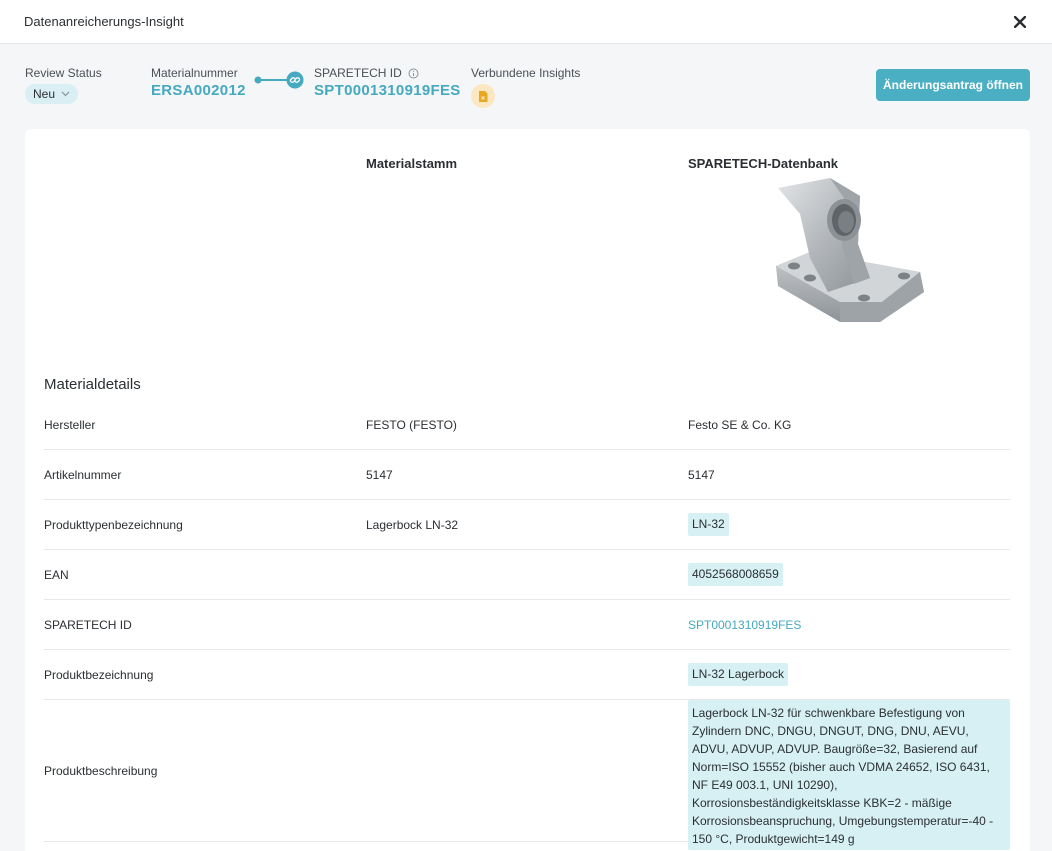 The height and width of the screenshot is (851, 1052). What do you see at coordinates (104, 21) in the screenshot?
I see `window-title: Datenanreicherungs-Insight` at bounding box center [104, 21].